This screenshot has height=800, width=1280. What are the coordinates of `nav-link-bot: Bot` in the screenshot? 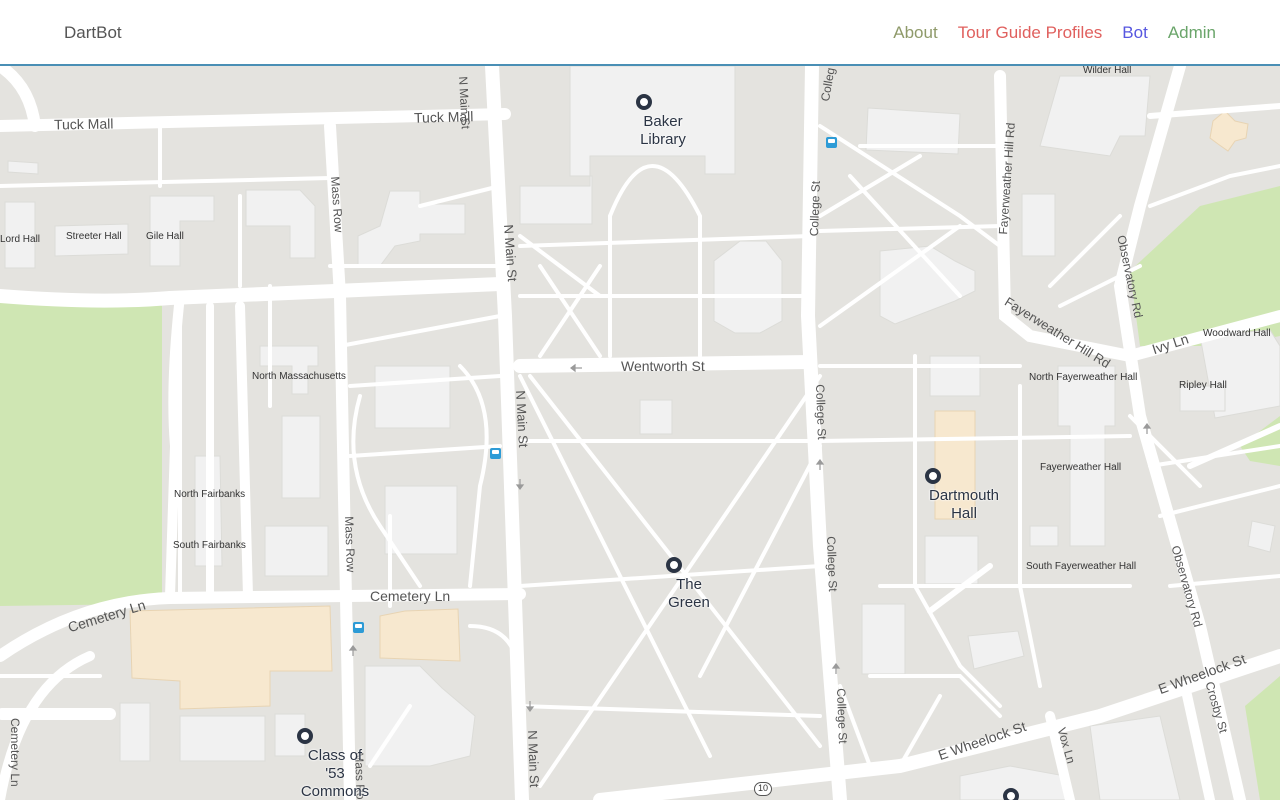 It's located at (1135, 33).